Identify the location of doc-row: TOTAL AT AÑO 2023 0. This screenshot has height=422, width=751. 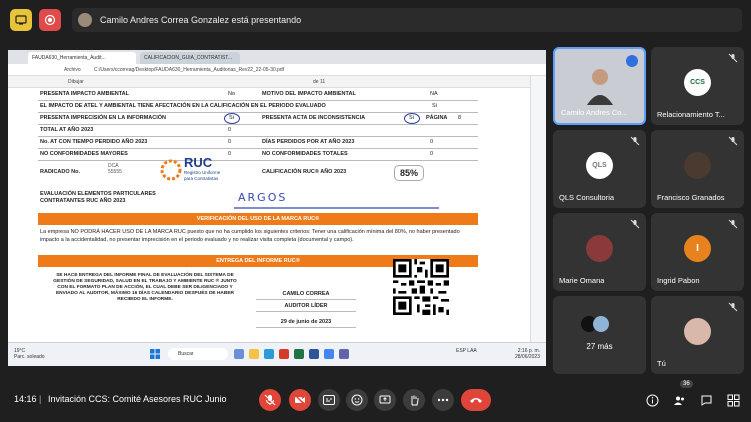
(258, 131).